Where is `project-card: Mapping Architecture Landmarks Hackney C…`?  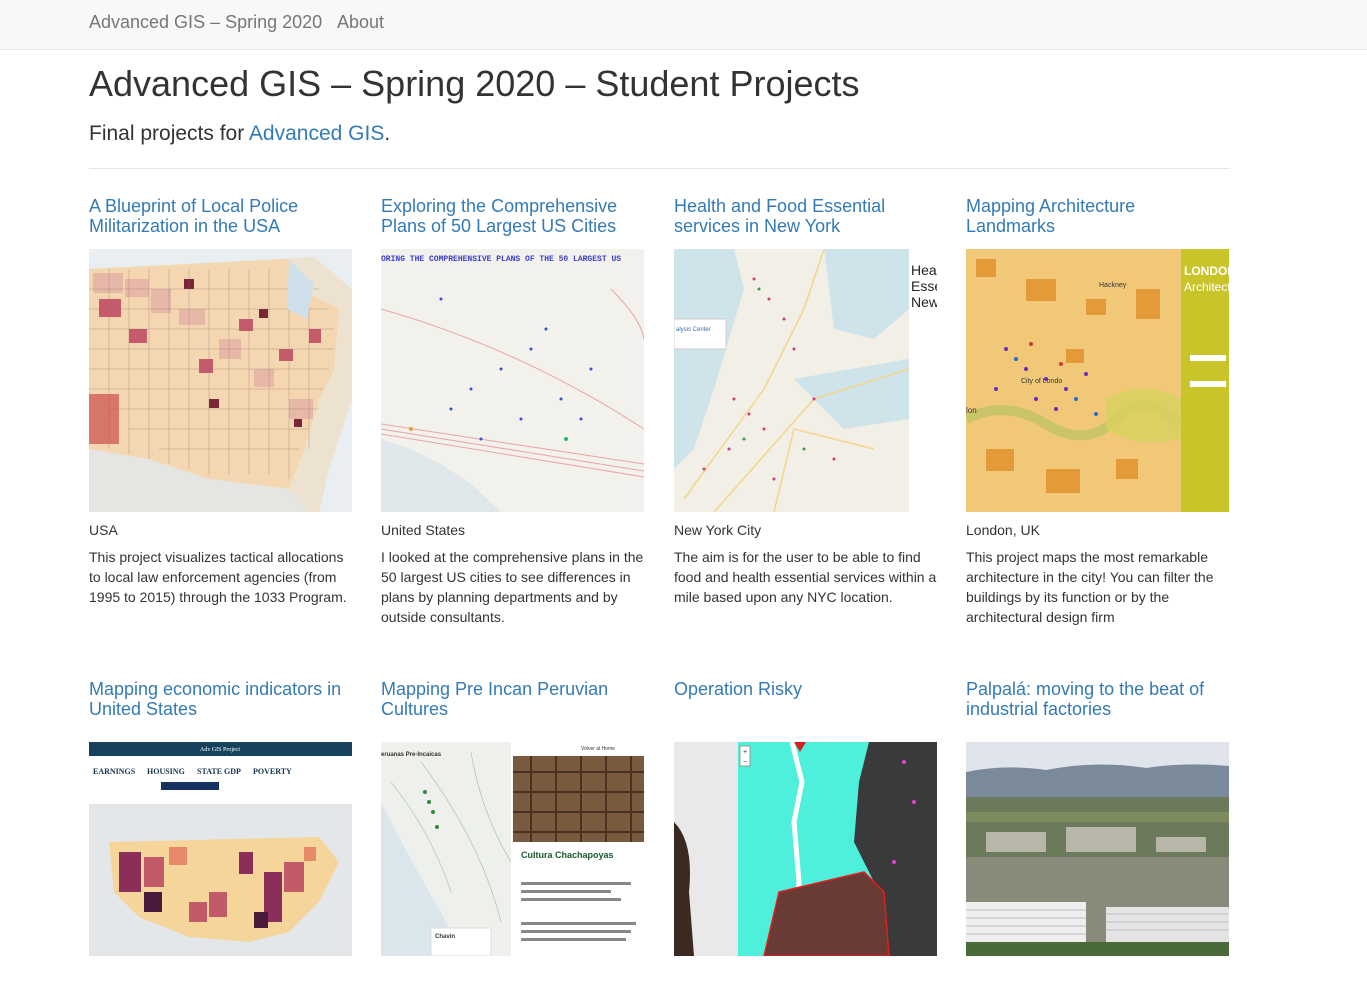 project-card: Mapping Architecture Landmarks Hackney C… is located at coordinates (1097, 410).